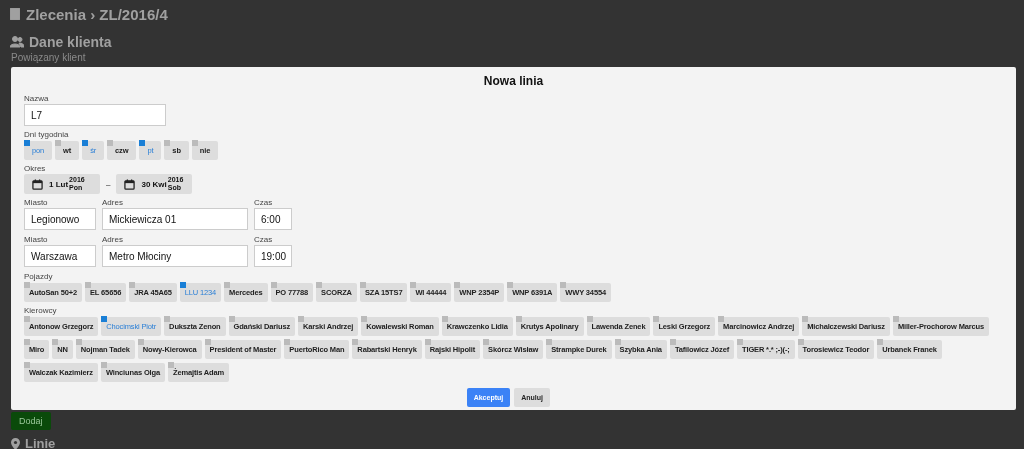 This screenshot has height=449, width=1024. What do you see at coordinates (70, 42) in the screenshot?
I see `section-title: Dane klienta` at bounding box center [70, 42].